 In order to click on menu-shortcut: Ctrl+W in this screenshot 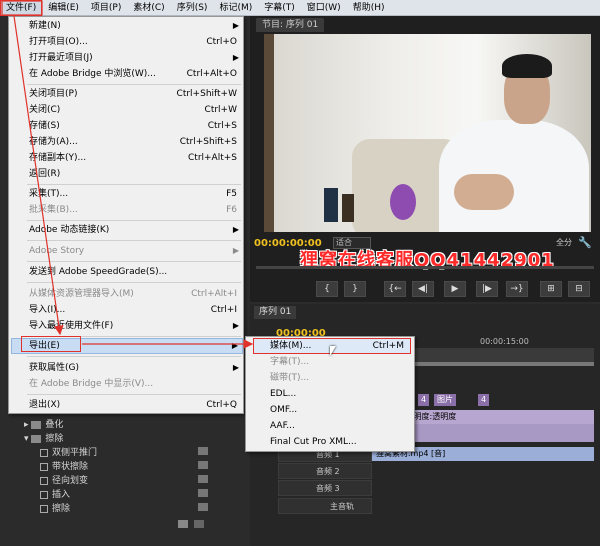, I will do `click(220, 110)`.